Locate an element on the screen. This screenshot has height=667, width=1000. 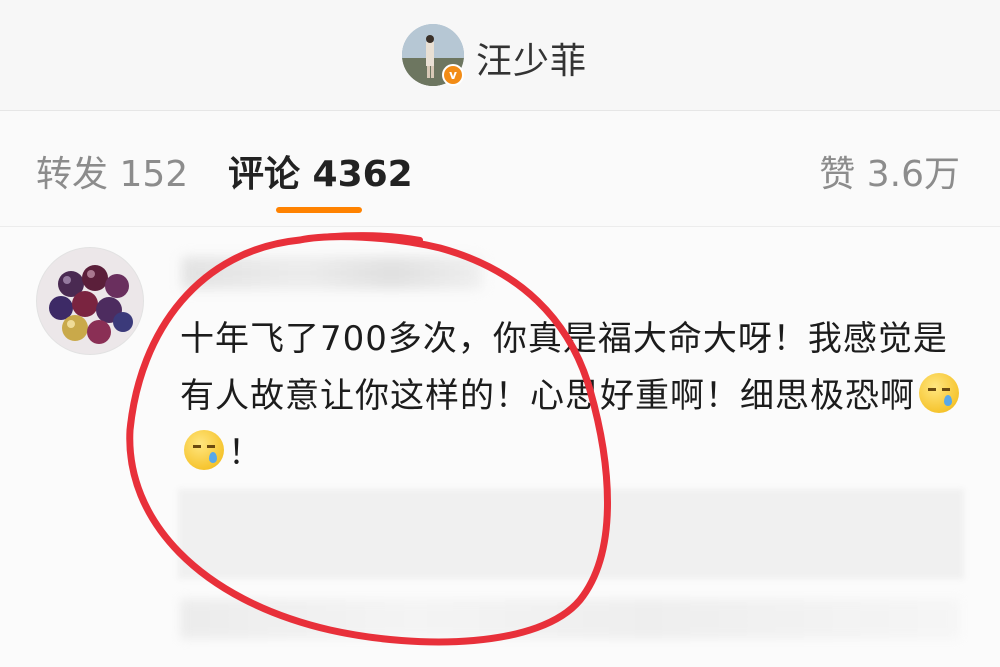
active-tab-indicator is located at coordinates (319, 210).